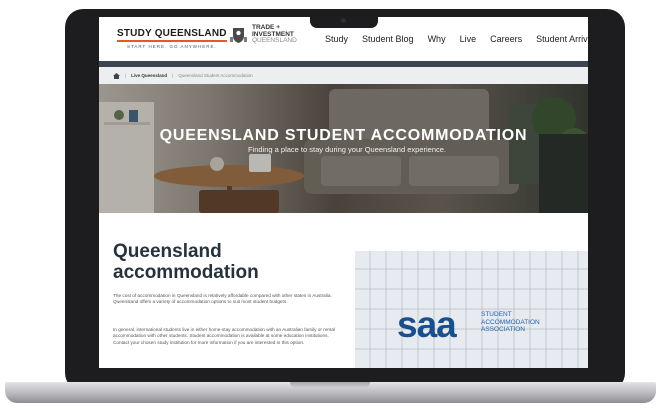 The height and width of the screenshot is (409, 661). I want to click on nav-item-student-blog: Student Blog, so click(388, 39).